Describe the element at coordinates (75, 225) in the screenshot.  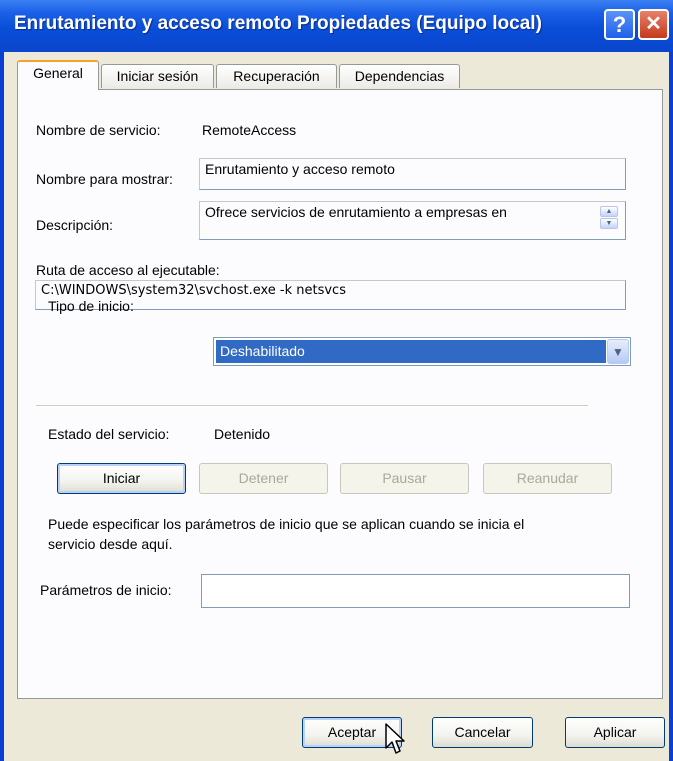
I see `description-label: Descripción:` at that location.